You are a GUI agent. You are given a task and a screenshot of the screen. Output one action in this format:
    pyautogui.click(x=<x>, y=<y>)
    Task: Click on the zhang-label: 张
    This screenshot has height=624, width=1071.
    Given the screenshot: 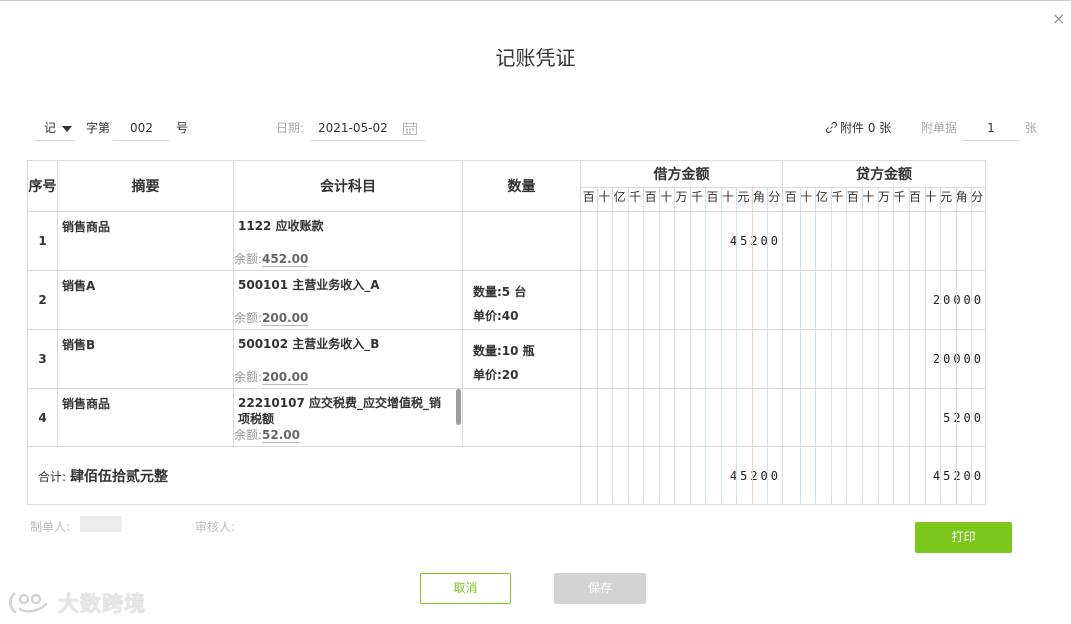 What is the action you would take?
    pyautogui.click(x=1031, y=128)
    